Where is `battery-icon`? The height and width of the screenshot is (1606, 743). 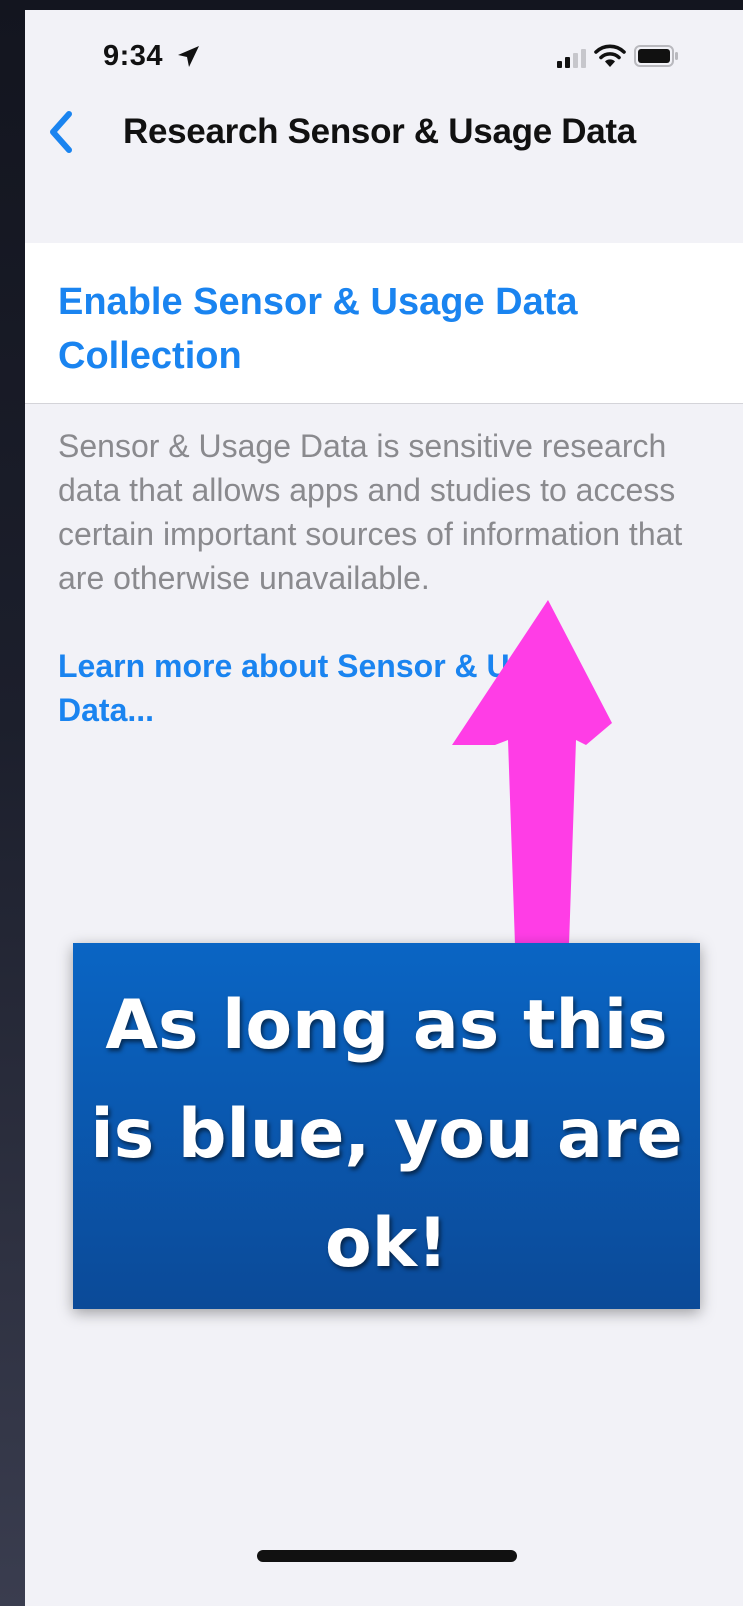 battery-icon is located at coordinates (656, 56).